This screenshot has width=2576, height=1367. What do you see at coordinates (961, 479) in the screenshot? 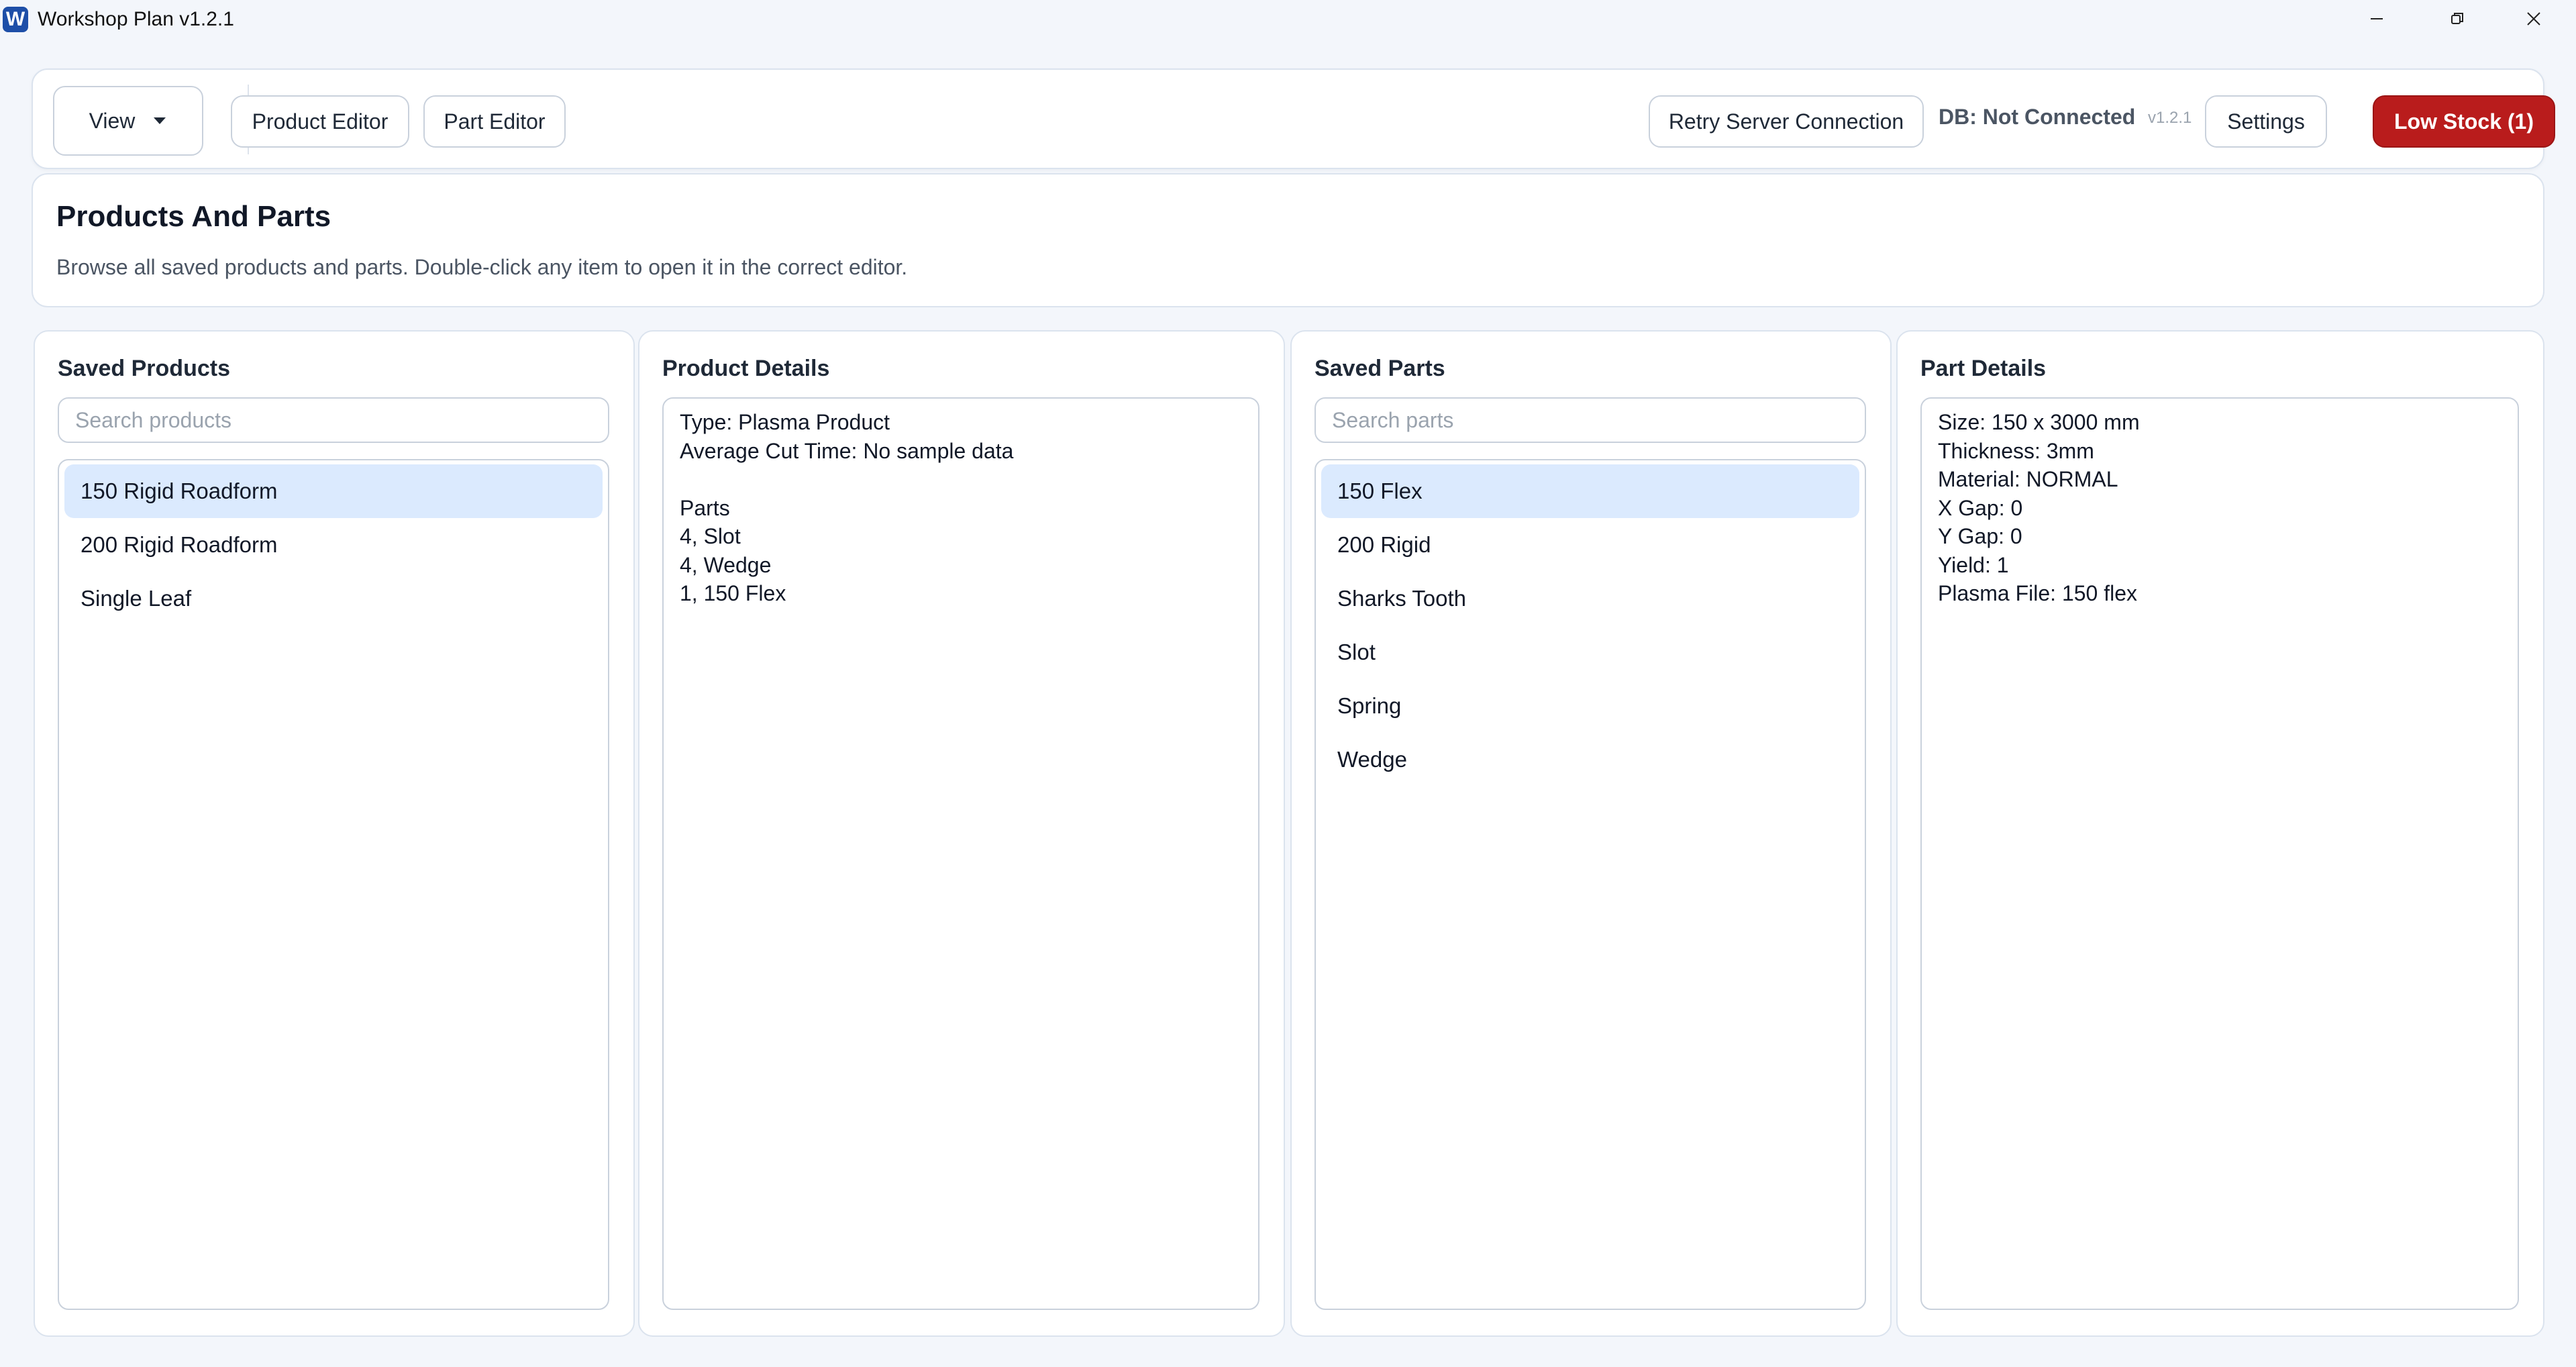
I see `product-detail-line` at bounding box center [961, 479].